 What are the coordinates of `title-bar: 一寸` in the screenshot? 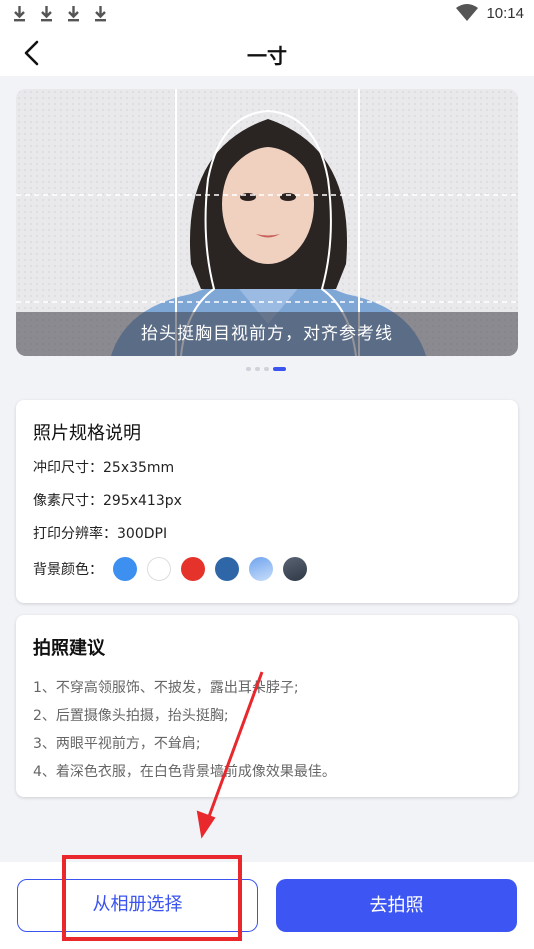 It's located at (267, 53).